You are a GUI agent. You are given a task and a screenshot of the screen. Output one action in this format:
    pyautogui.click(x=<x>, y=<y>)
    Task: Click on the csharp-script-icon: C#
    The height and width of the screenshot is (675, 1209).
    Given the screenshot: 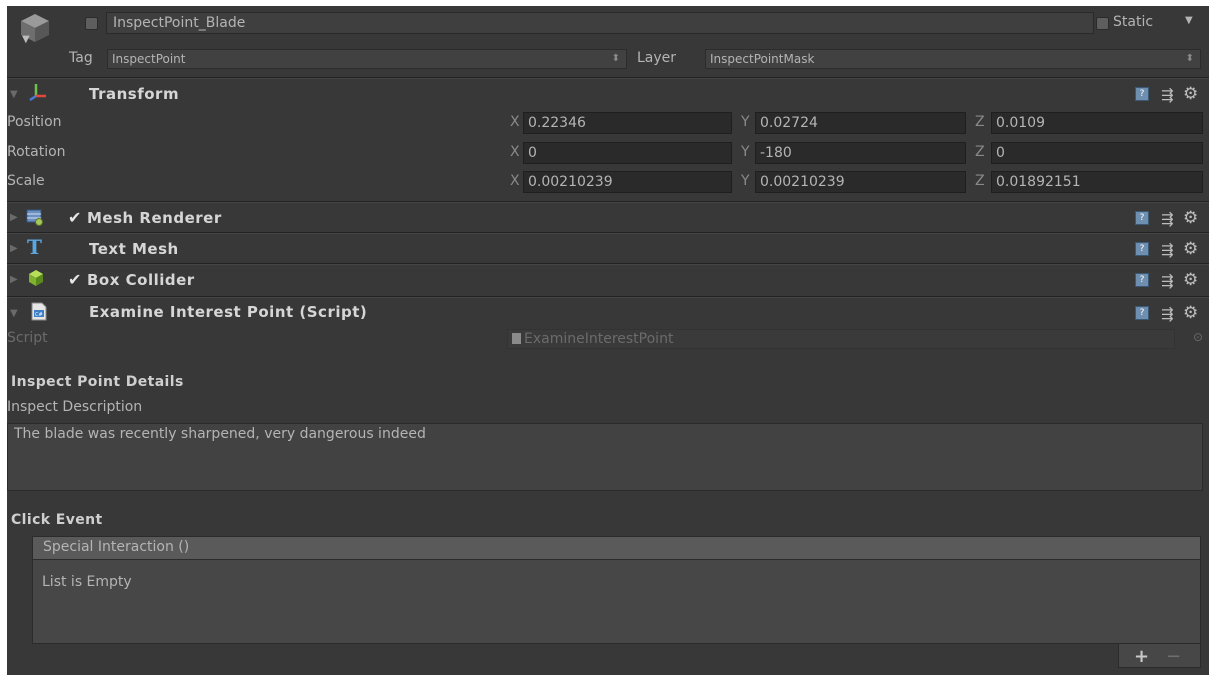 What is the action you would take?
    pyautogui.click(x=39, y=311)
    